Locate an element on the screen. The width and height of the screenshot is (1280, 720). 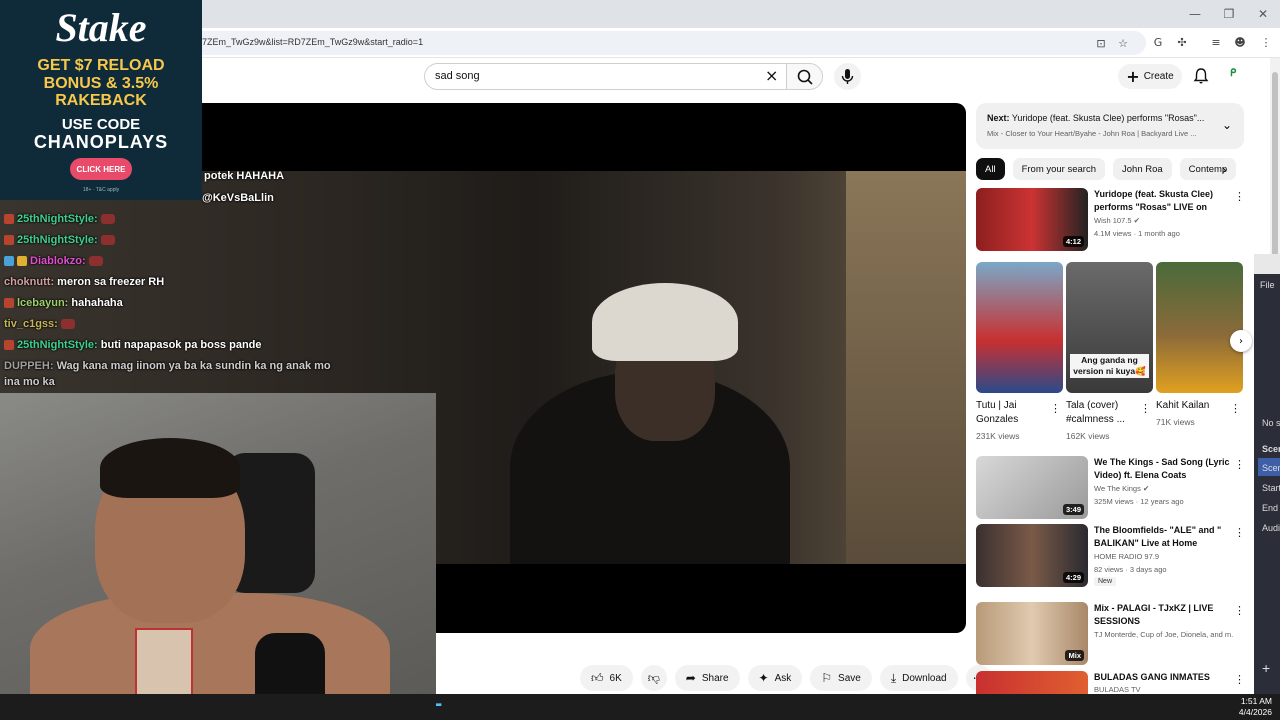
install-app-icon: ⊡ is located at coordinates (1101, 43).